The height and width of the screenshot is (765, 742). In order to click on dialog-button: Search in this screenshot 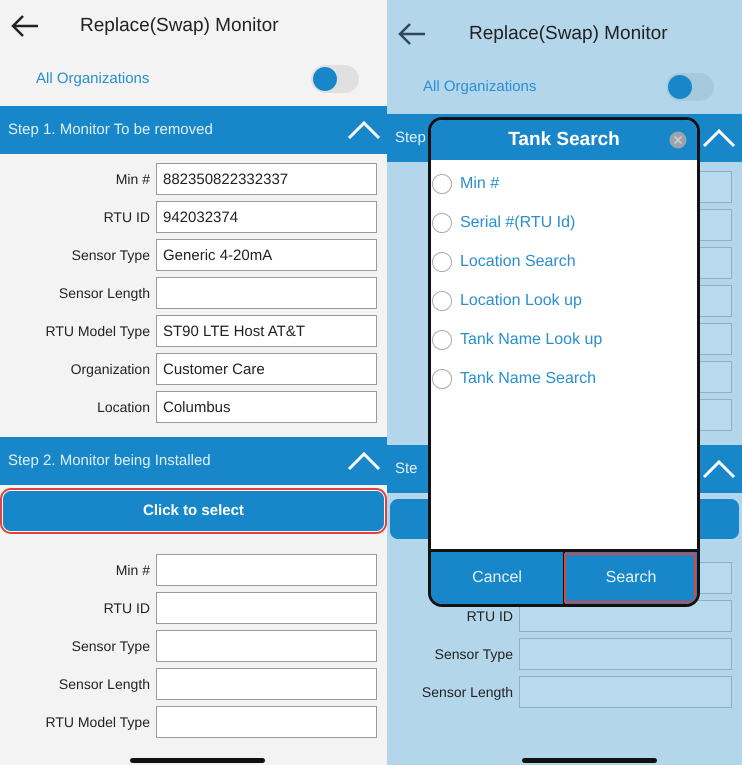, I will do `click(630, 578)`.